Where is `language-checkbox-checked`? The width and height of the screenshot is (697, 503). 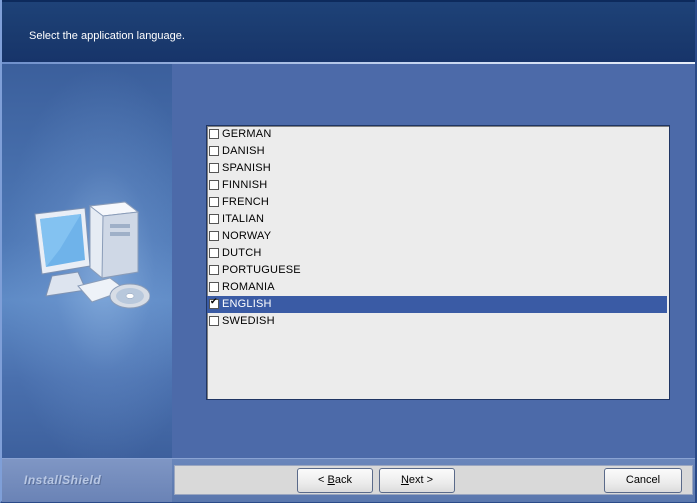 language-checkbox-checked is located at coordinates (214, 303).